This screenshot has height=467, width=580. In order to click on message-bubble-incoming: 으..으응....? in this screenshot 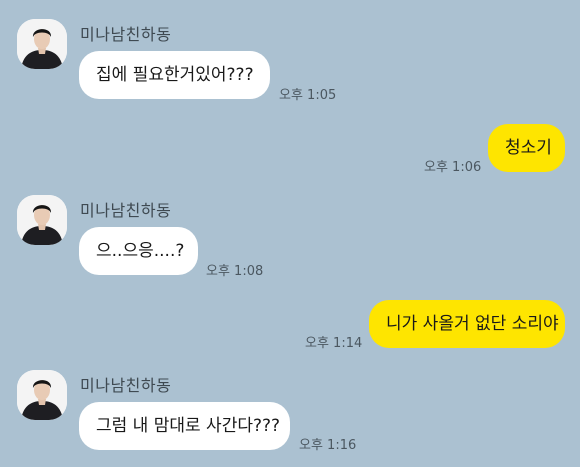, I will do `click(138, 251)`.